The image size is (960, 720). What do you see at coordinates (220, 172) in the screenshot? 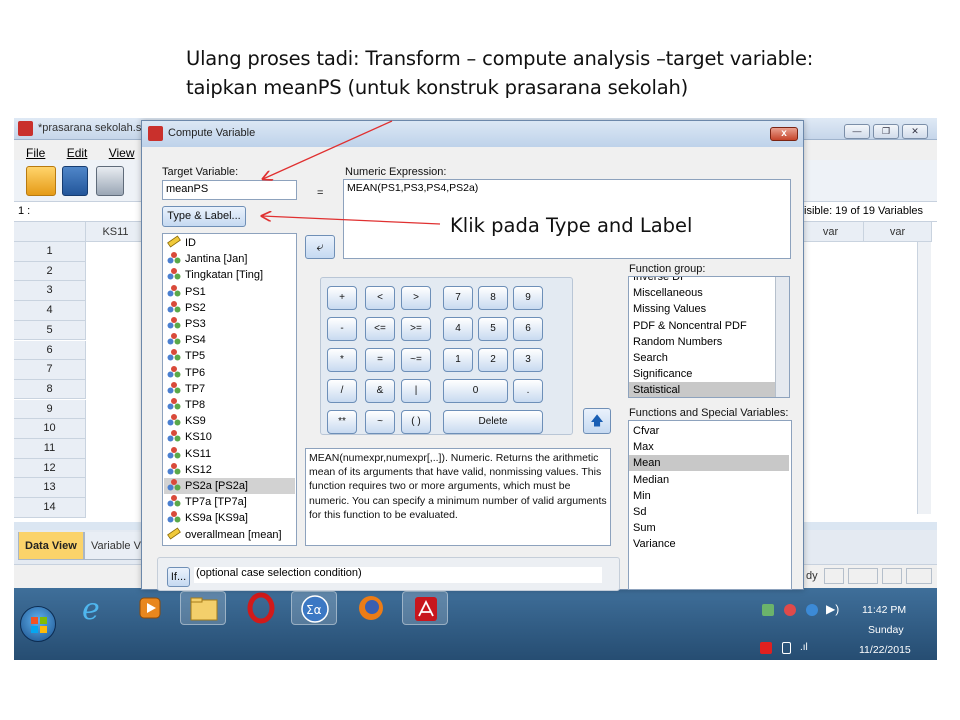
I see `annotation-arrows` at bounding box center [220, 172].